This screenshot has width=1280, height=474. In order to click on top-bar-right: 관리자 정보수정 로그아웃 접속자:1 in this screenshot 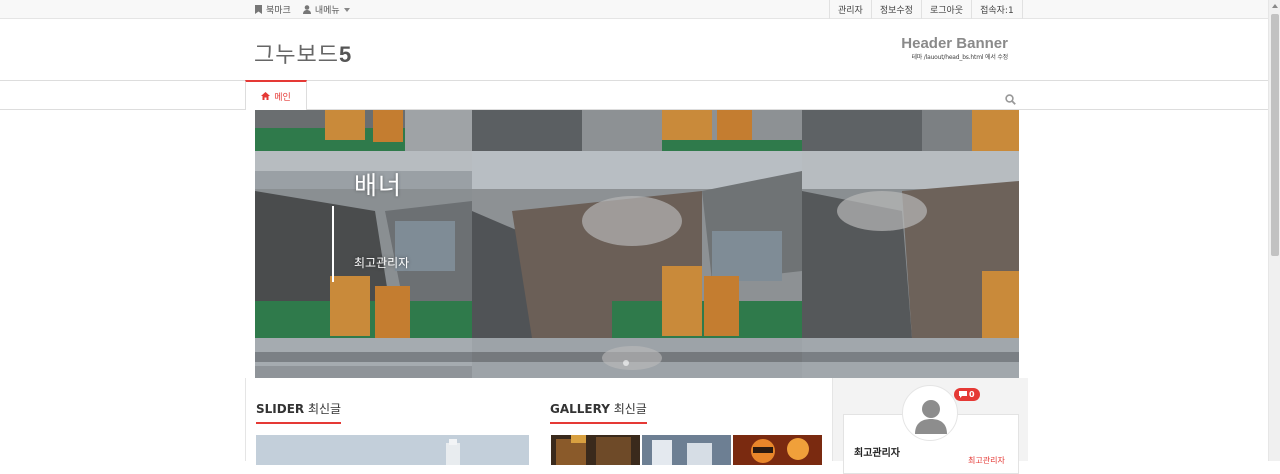, I will do `click(926, 9)`.